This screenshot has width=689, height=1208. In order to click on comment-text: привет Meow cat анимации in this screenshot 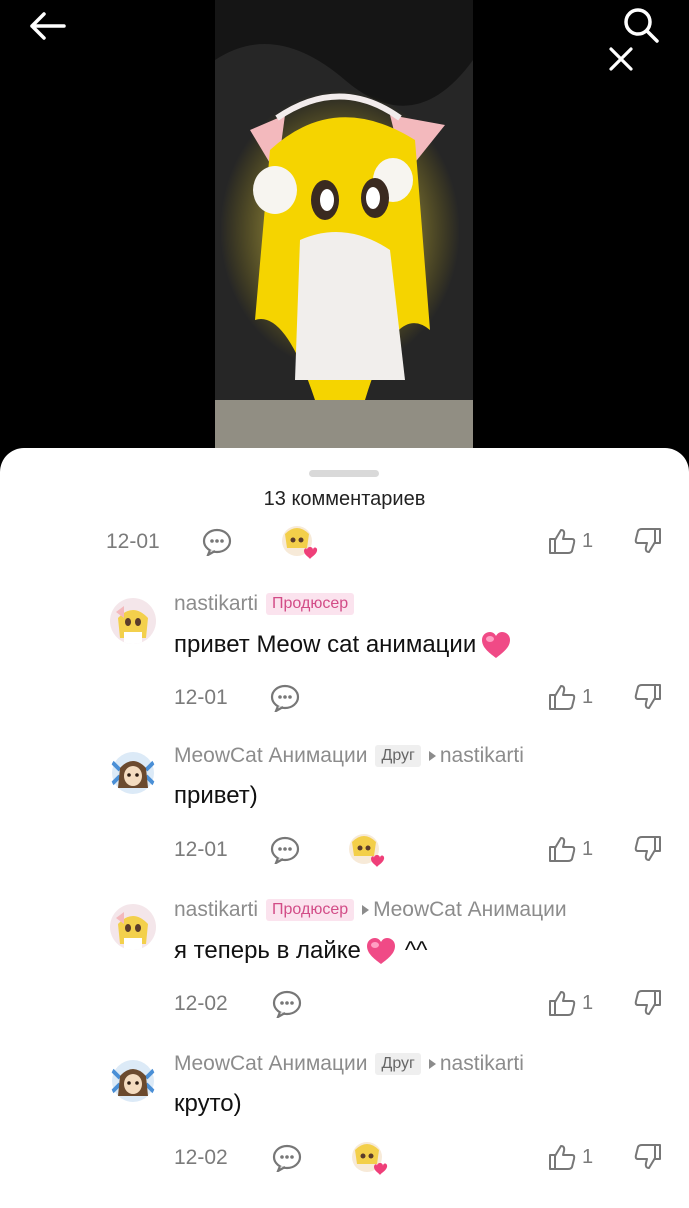, I will do `click(343, 645)`.